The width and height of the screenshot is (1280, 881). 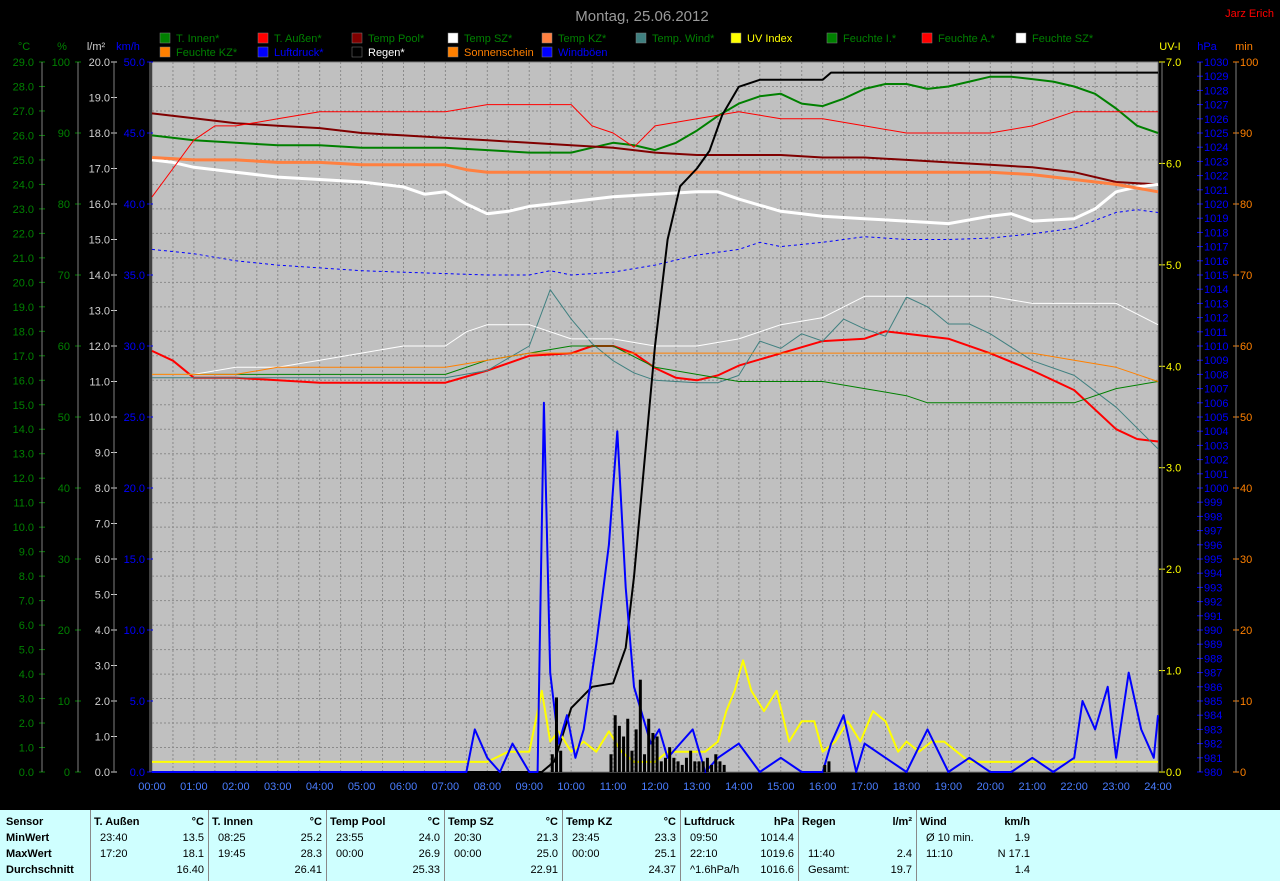 What do you see at coordinates (23, 185) in the screenshot?
I see `tick-label: 24.0` at bounding box center [23, 185].